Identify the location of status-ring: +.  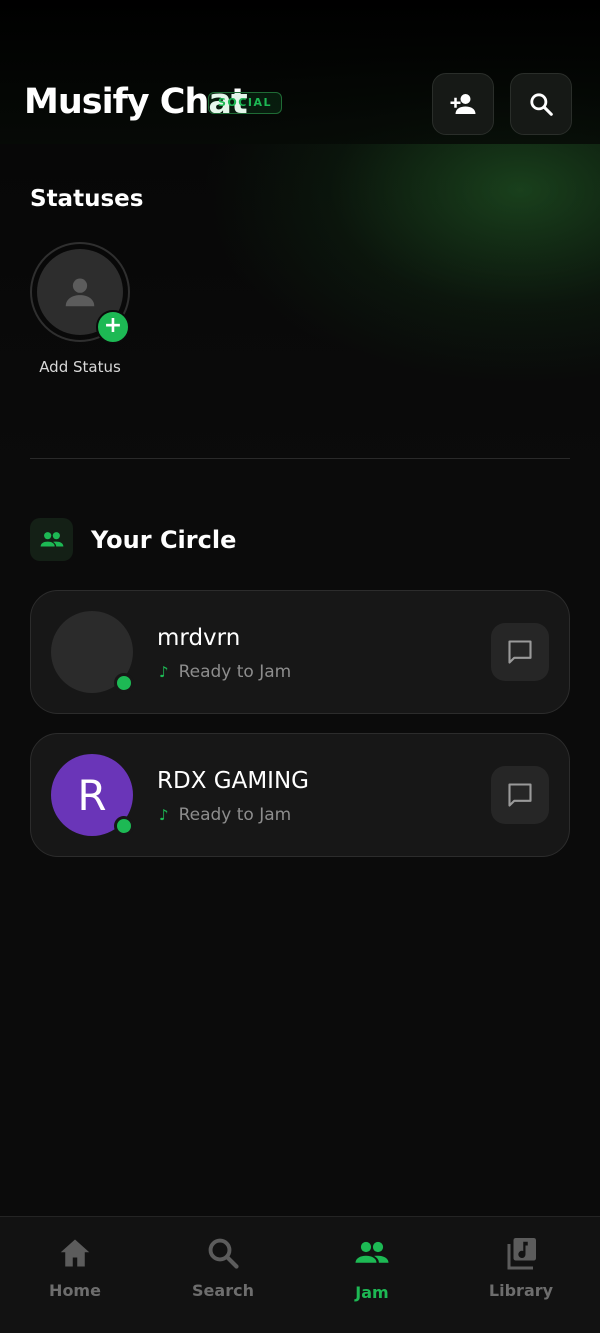
(80, 293).